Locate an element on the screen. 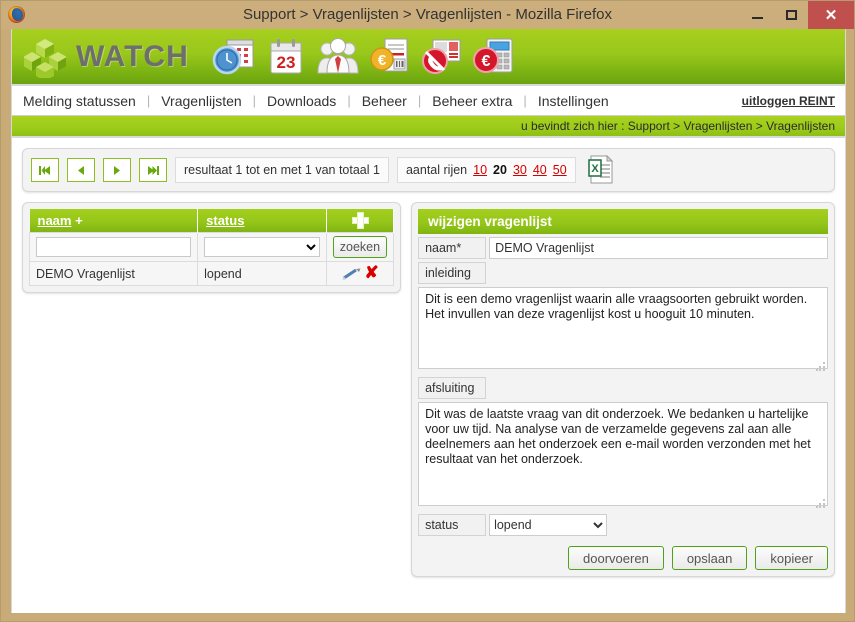 The image size is (855, 622). filter-cell-search: zoeken is located at coordinates (360, 247).